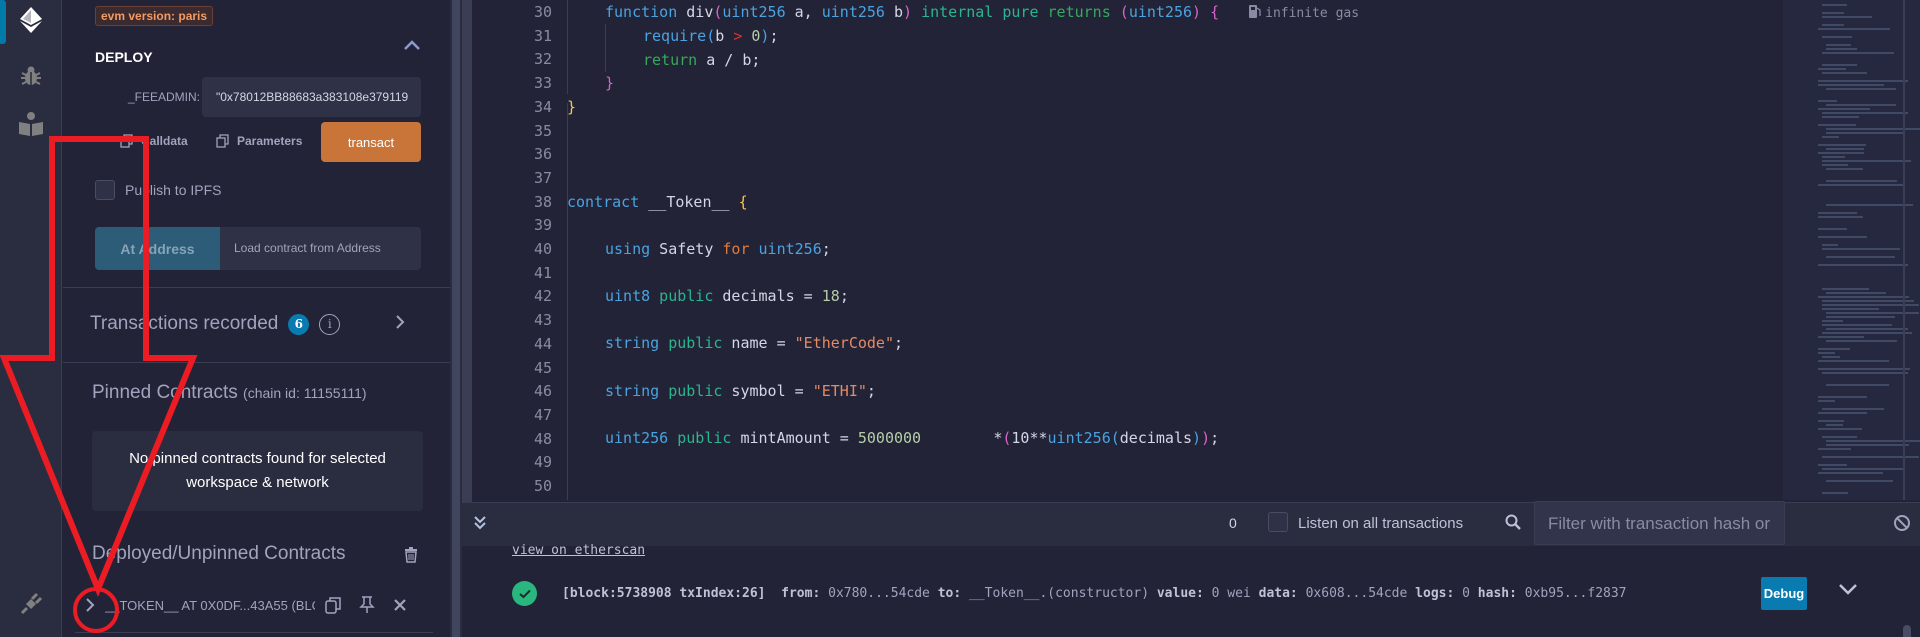 The width and height of the screenshot is (1920, 637). I want to click on token: "ETHI", so click(839, 391).